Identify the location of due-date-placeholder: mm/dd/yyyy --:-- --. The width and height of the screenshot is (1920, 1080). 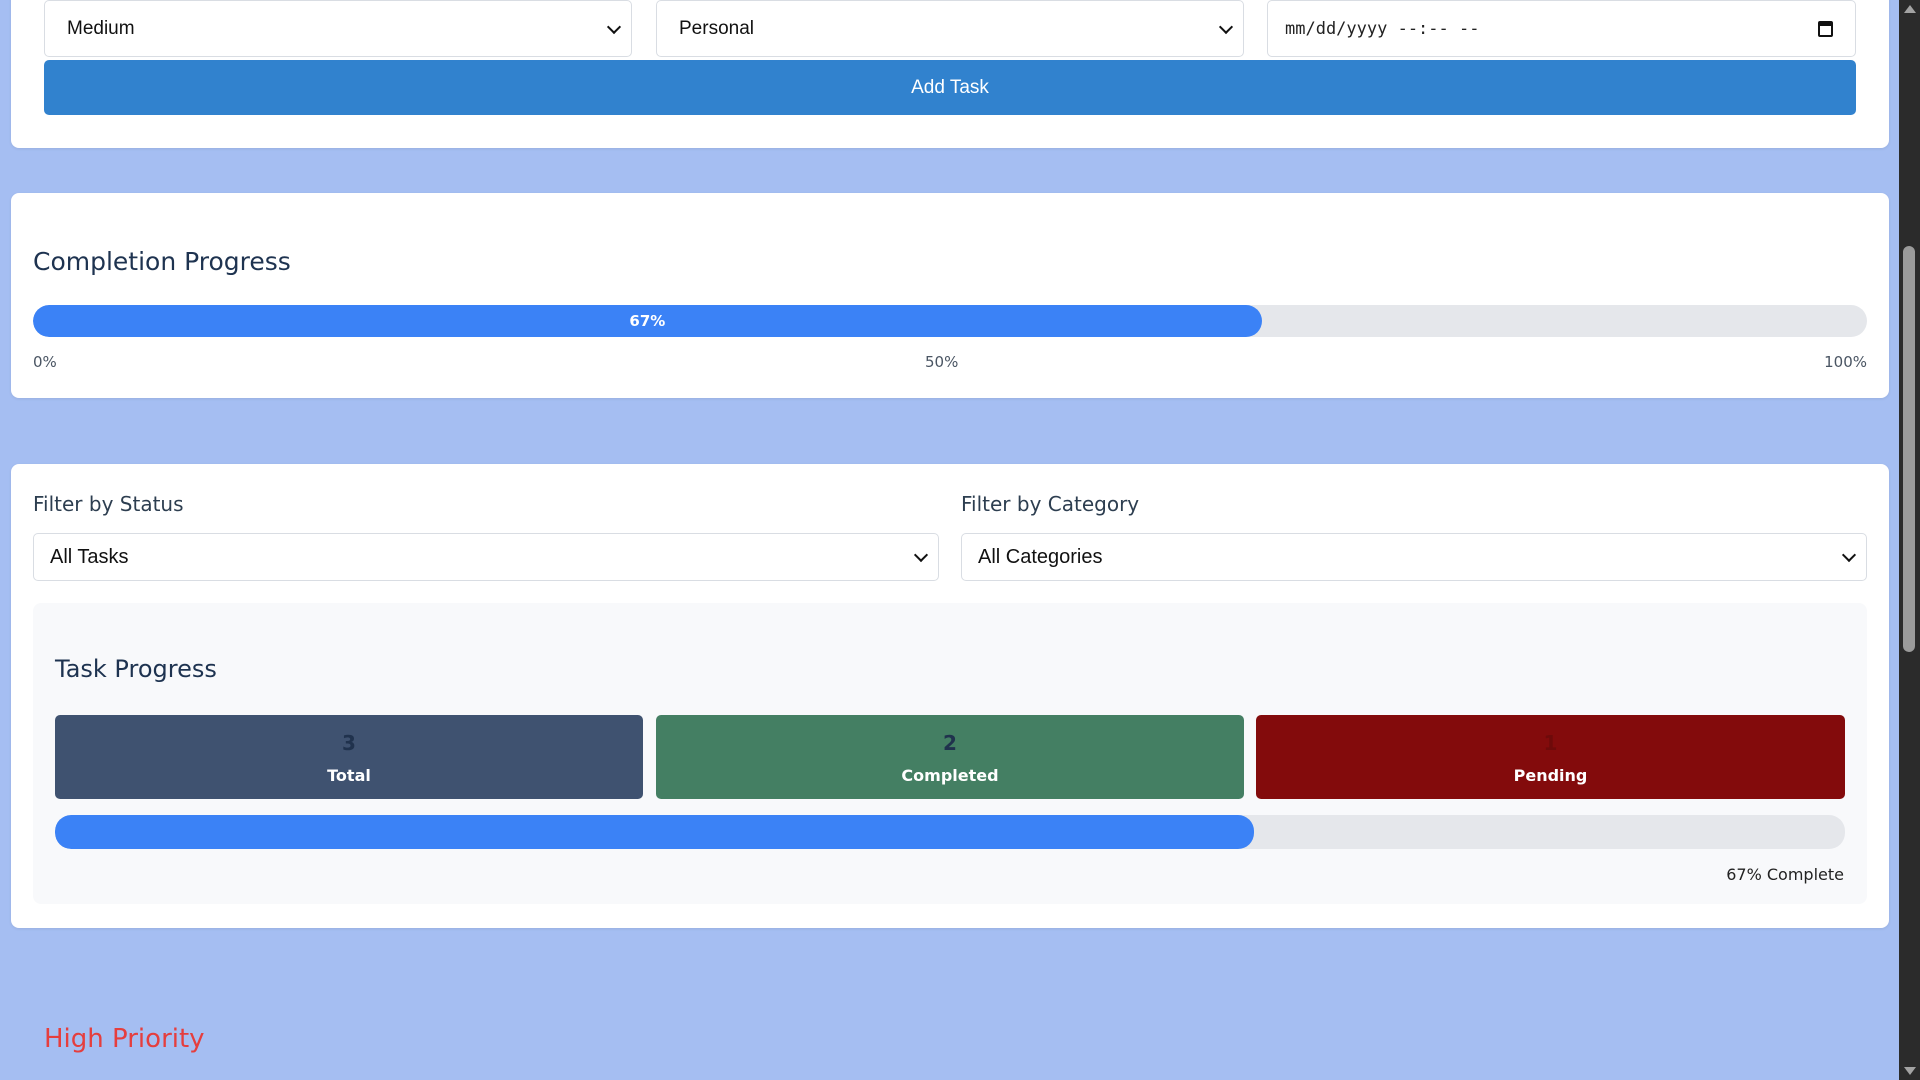
(1382, 28).